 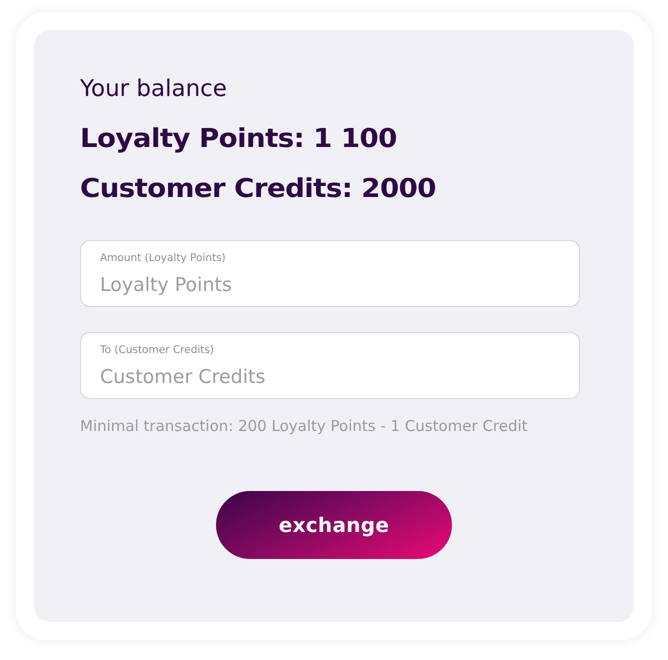 I want to click on balance-heading: Your balance, so click(x=154, y=89).